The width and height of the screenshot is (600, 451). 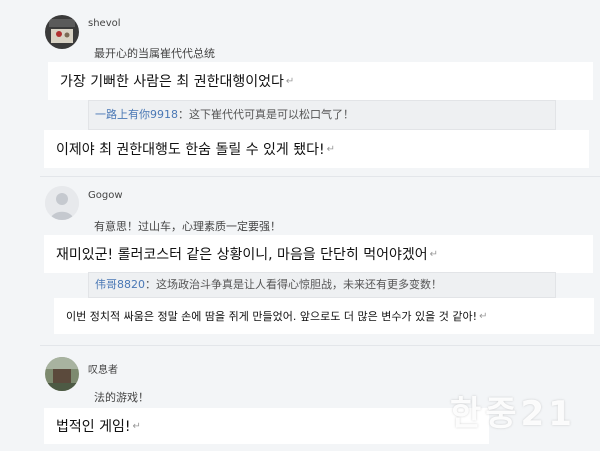 I want to click on watermark-logo: 한중21, so click(x=513, y=414).